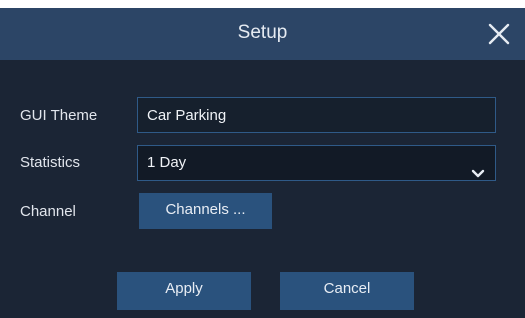 Image resolution: width=525 pixels, height=318 pixels. I want to click on apply-button: Apply, so click(184, 291).